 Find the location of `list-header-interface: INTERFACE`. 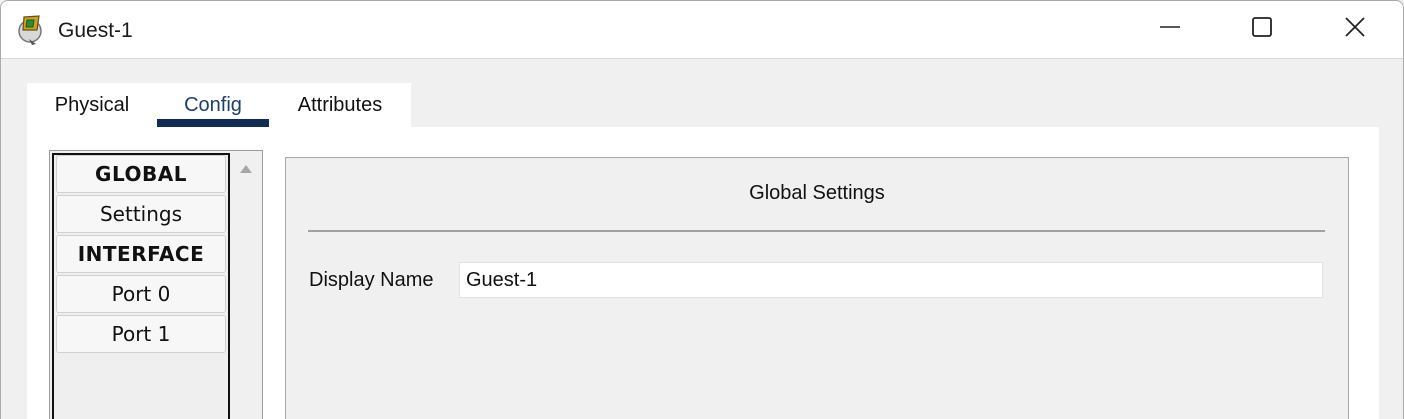

list-header-interface: INTERFACE is located at coordinates (141, 254).